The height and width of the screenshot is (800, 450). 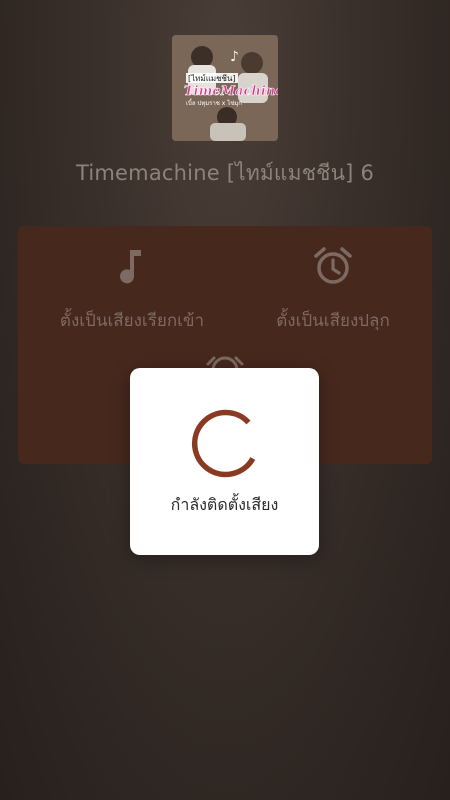 What do you see at coordinates (223, 443) in the screenshot?
I see `loading-spinner-icon` at bounding box center [223, 443].